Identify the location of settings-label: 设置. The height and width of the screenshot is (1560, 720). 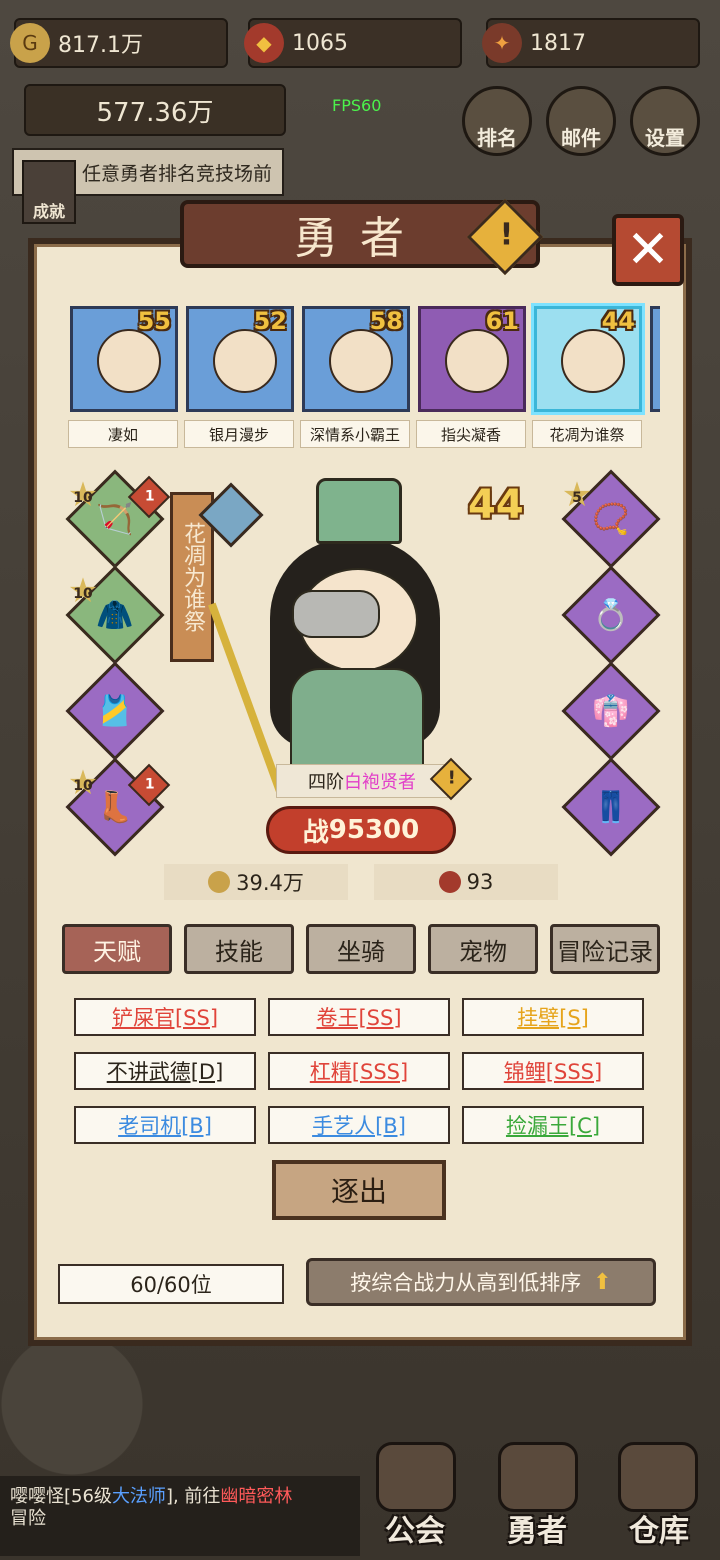
(665, 138).